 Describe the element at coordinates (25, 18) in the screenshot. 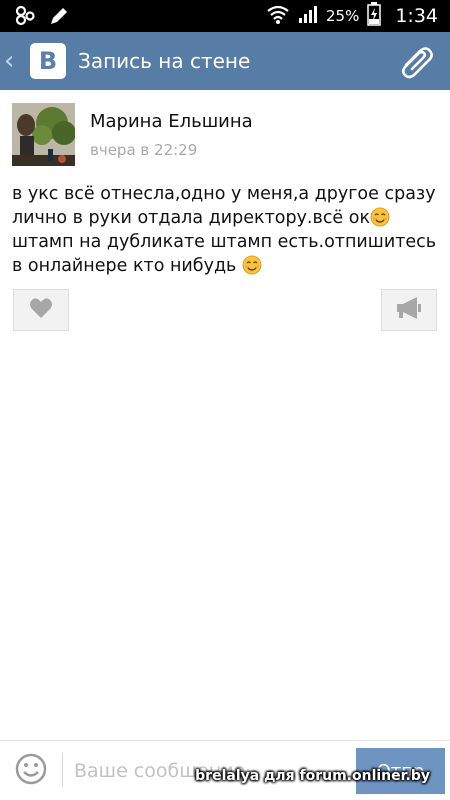

I see `notification-icon` at that location.